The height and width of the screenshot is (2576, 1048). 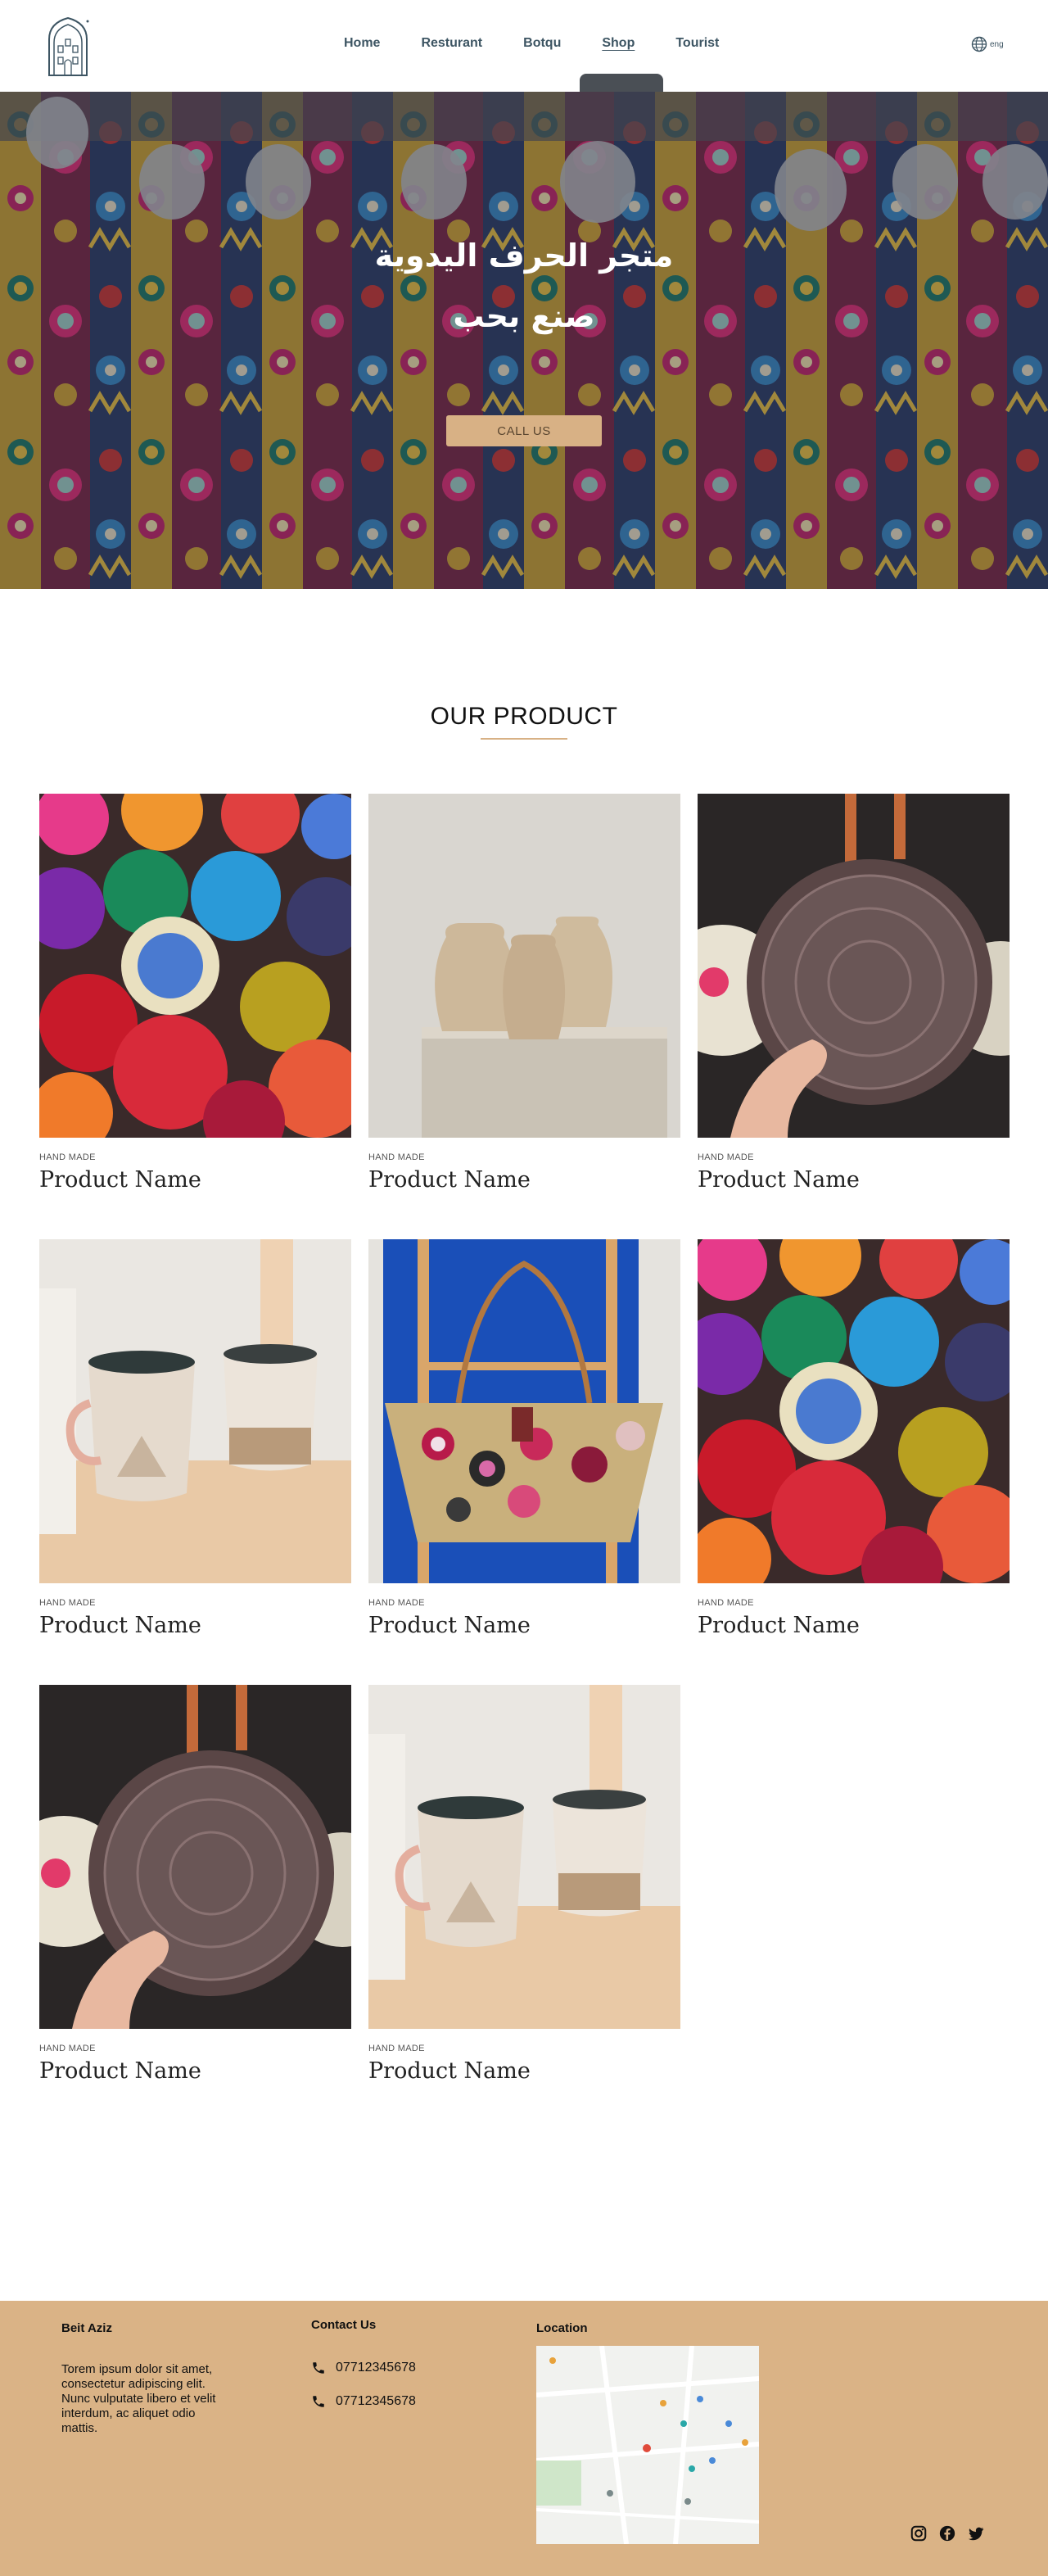 What do you see at coordinates (987, 44) in the screenshot?
I see `language-selector: eng` at bounding box center [987, 44].